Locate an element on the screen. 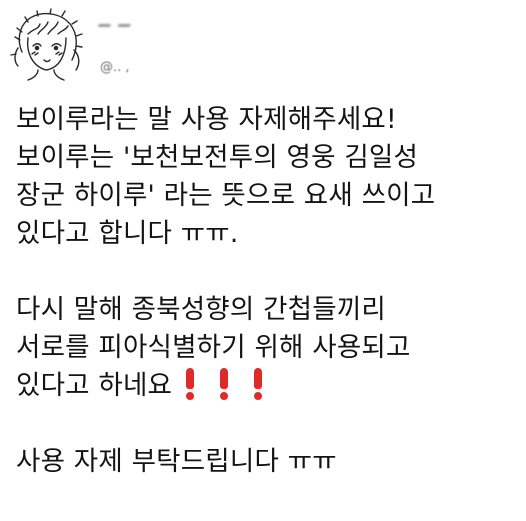 This screenshot has height=521, width=526. tweet-line: 장군 하이루' 라는 뜻으로 요새 쓰이고 is located at coordinates (226, 195).